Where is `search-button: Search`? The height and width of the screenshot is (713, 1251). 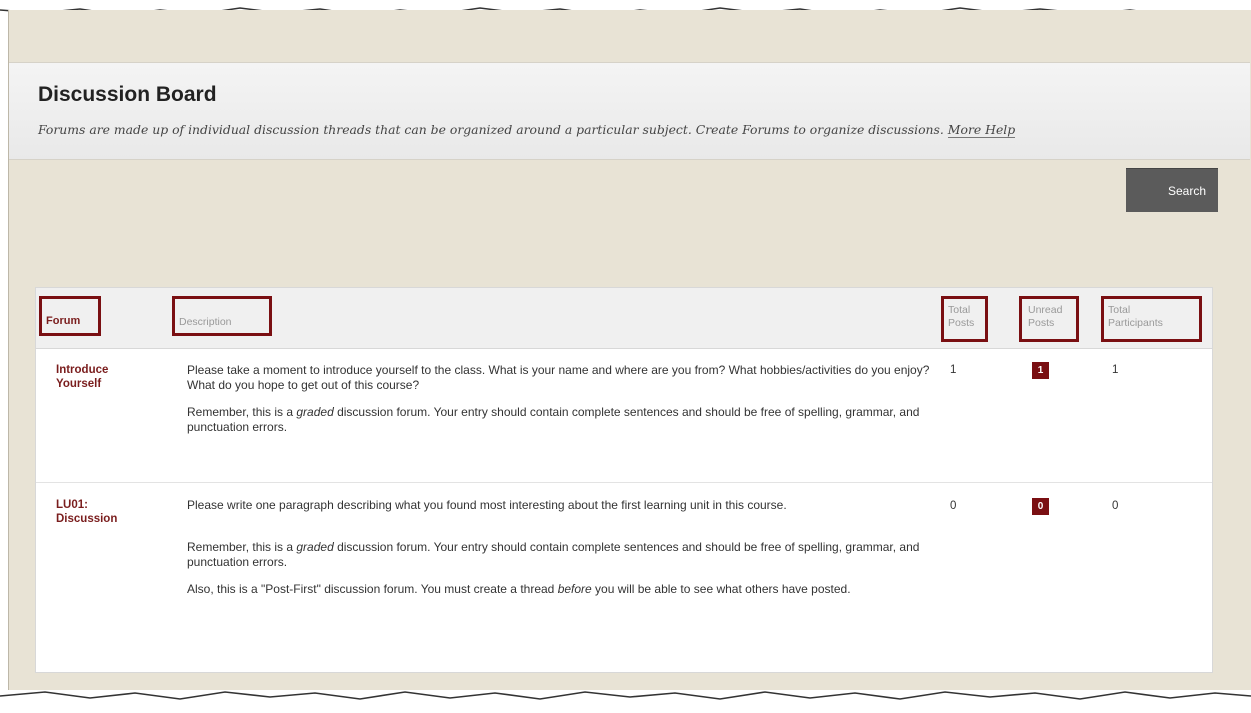 search-button: Search is located at coordinates (1172, 190).